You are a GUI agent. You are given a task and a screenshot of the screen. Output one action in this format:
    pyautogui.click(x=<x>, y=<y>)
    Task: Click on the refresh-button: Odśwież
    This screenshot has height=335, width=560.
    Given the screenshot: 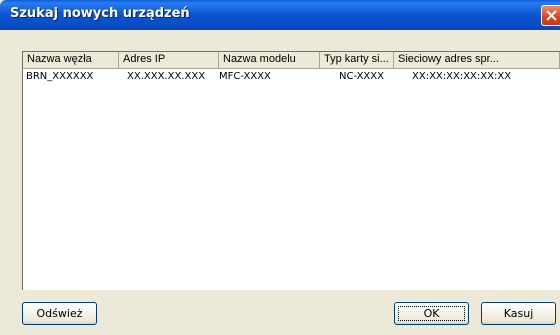 What is the action you would take?
    pyautogui.click(x=59, y=313)
    